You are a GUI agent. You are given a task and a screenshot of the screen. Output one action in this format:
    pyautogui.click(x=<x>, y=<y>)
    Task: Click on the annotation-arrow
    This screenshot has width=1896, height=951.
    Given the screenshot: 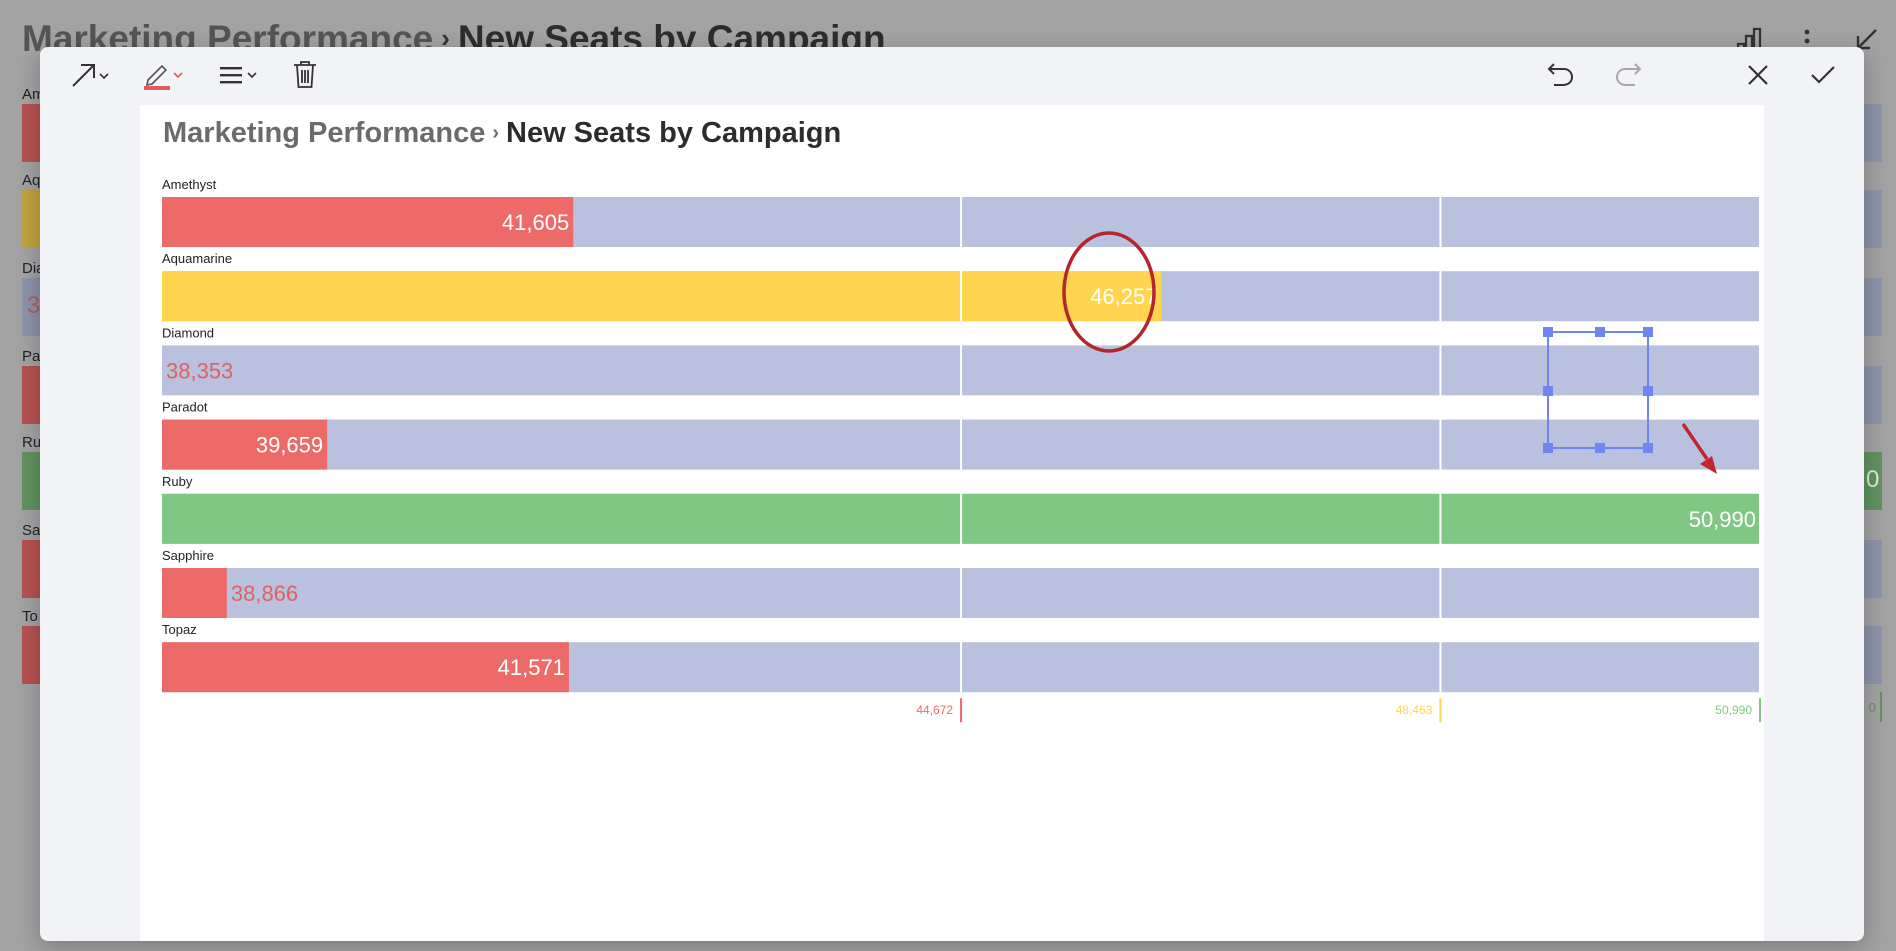 What is the action you would take?
    pyautogui.click(x=1699, y=448)
    